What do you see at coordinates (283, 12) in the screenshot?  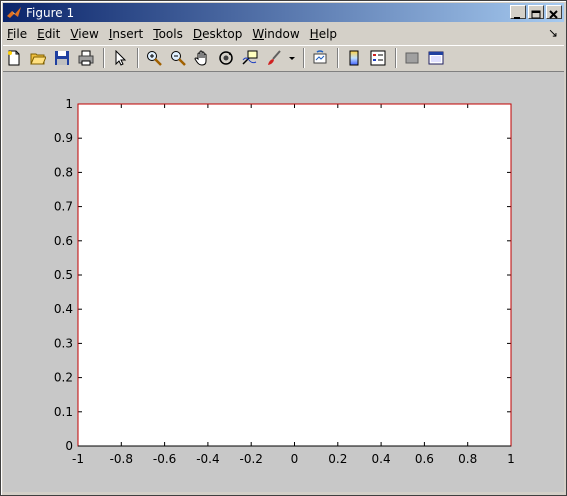 I see `title-bar: Figure 1` at bounding box center [283, 12].